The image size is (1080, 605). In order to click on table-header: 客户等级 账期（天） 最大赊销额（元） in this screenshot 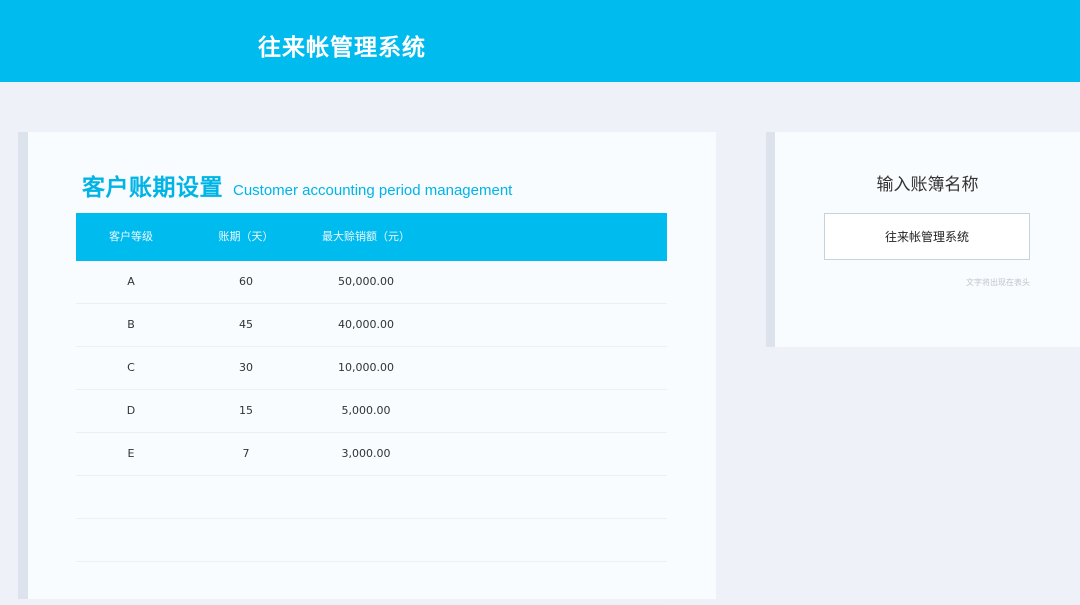, I will do `click(371, 237)`.